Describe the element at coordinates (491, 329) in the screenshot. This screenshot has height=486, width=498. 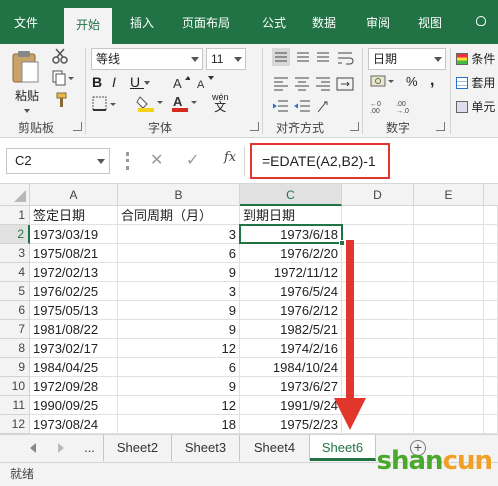
I see `cell-f7` at that location.